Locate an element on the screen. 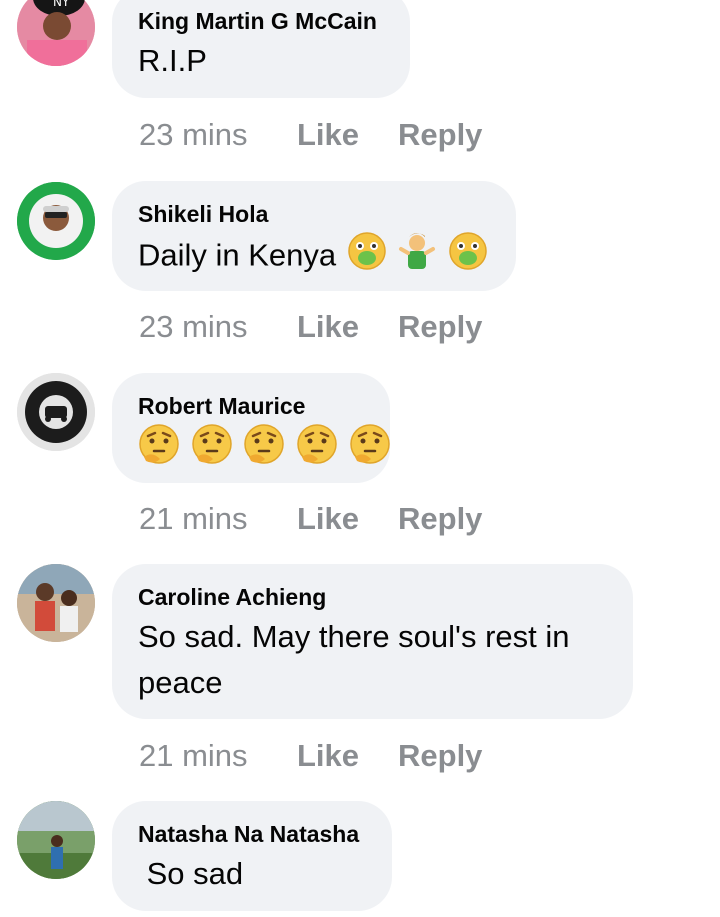 This screenshot has height=917, width=720. comment-text-line: peace is located at coordinates (180, 682).